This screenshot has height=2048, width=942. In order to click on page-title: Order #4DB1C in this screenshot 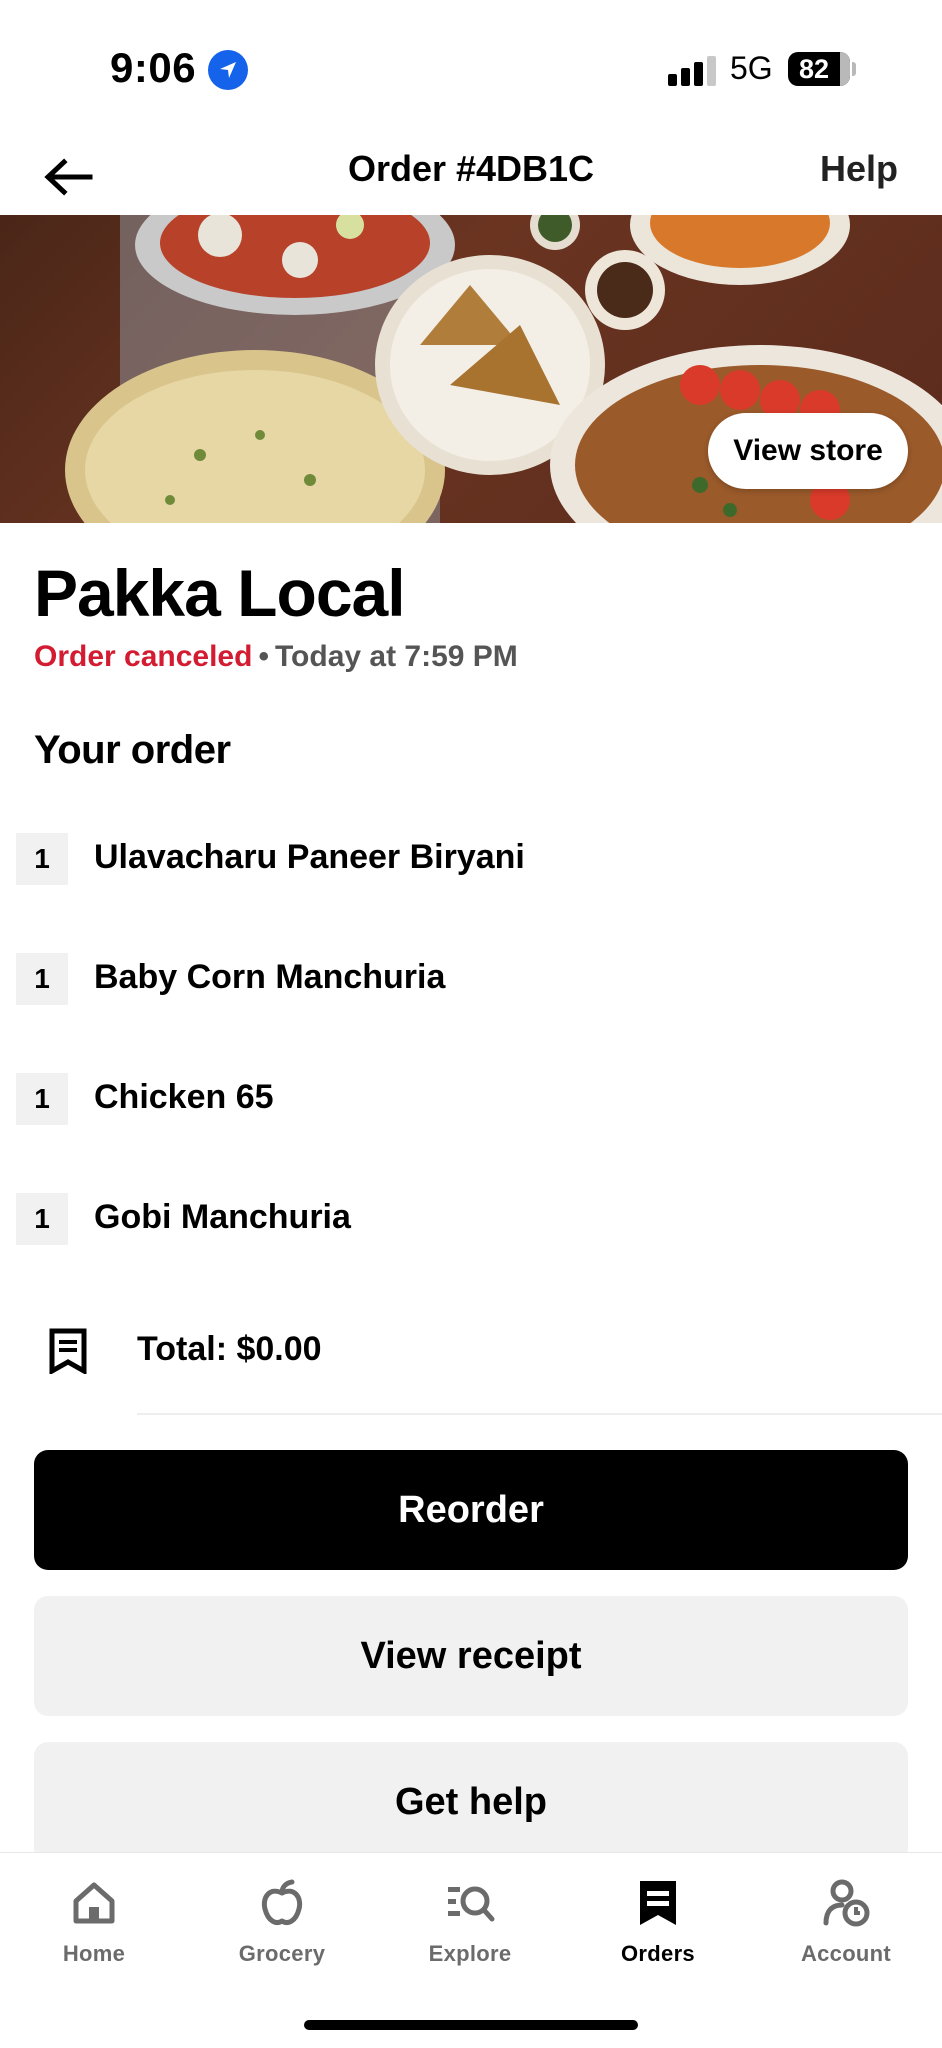, I will do `click(471, 168)`.